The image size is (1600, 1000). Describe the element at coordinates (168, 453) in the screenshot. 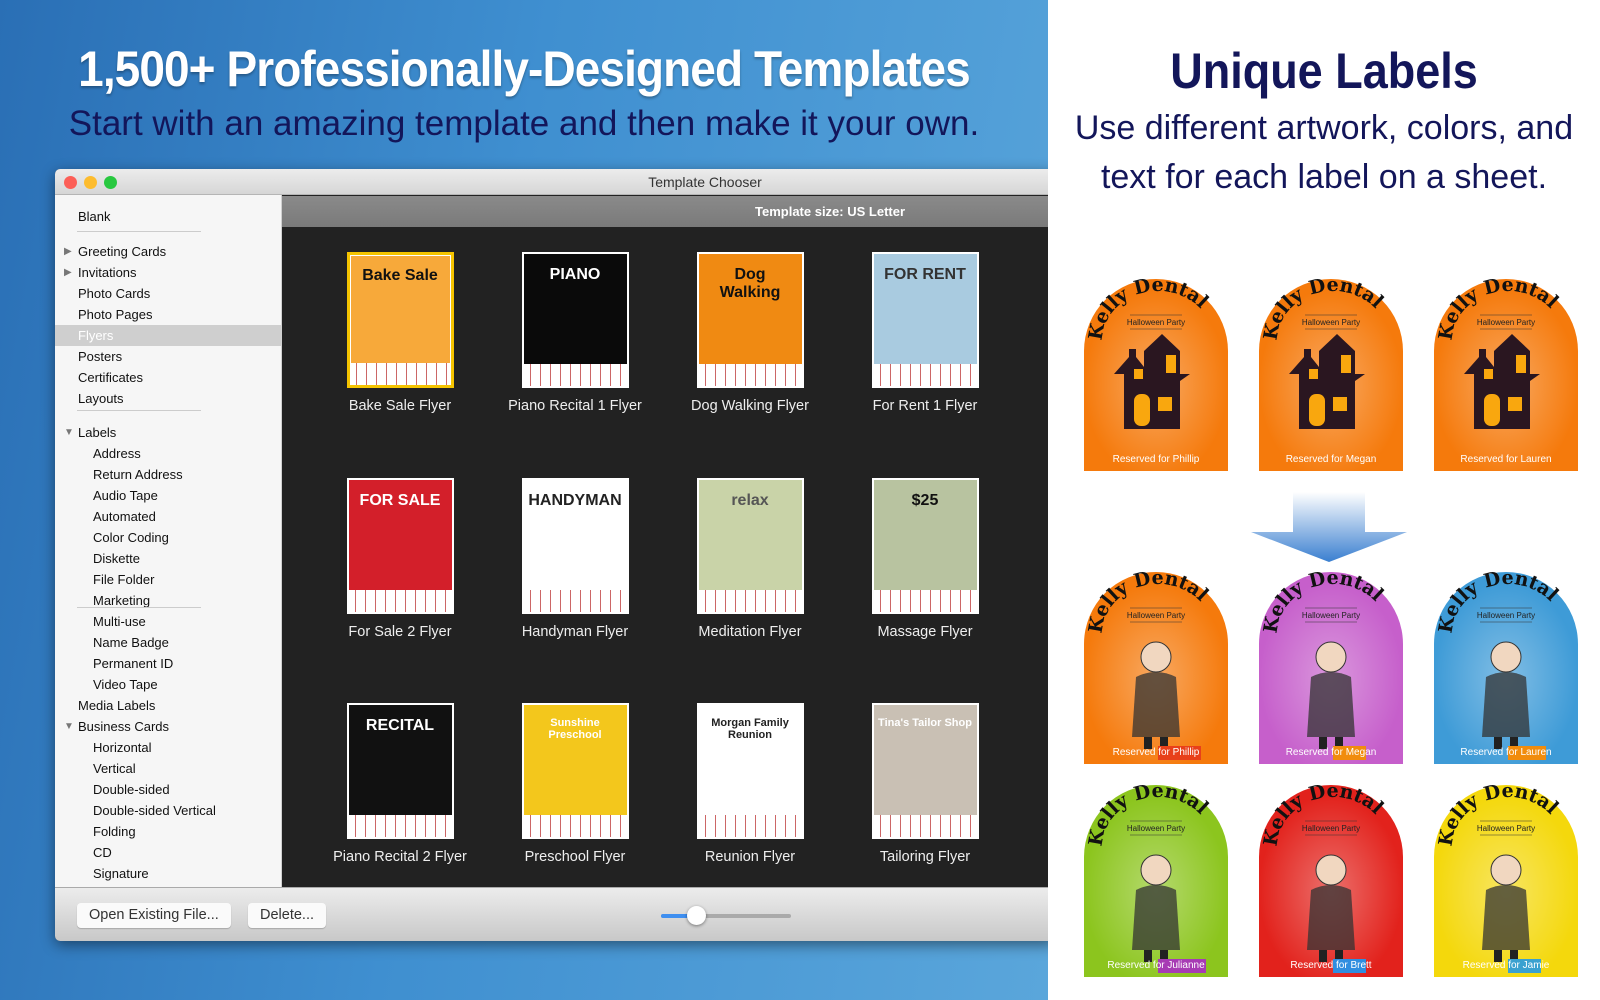

I see `sidebar-item-address: Address` at that location.